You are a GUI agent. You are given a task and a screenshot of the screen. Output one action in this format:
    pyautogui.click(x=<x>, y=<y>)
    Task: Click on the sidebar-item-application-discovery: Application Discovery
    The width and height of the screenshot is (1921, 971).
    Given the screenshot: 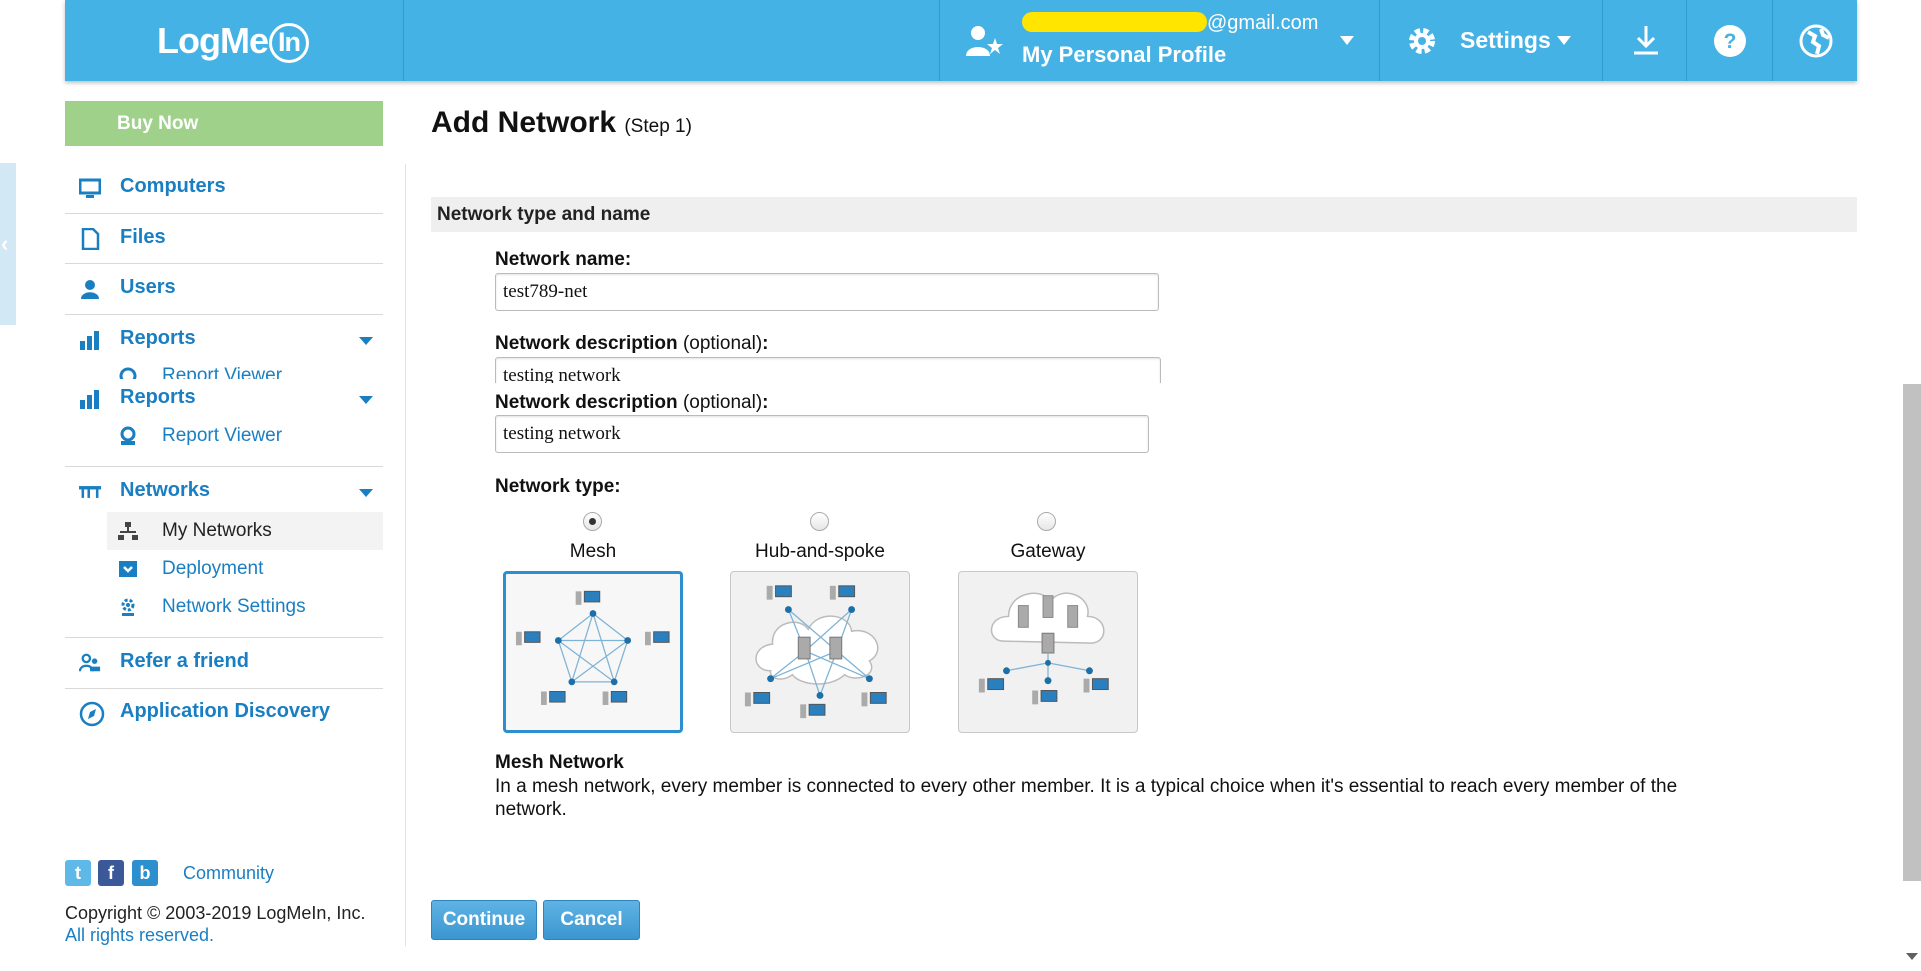 What is the action you would take?
    pyautogui.click(x=224, y=718)
    